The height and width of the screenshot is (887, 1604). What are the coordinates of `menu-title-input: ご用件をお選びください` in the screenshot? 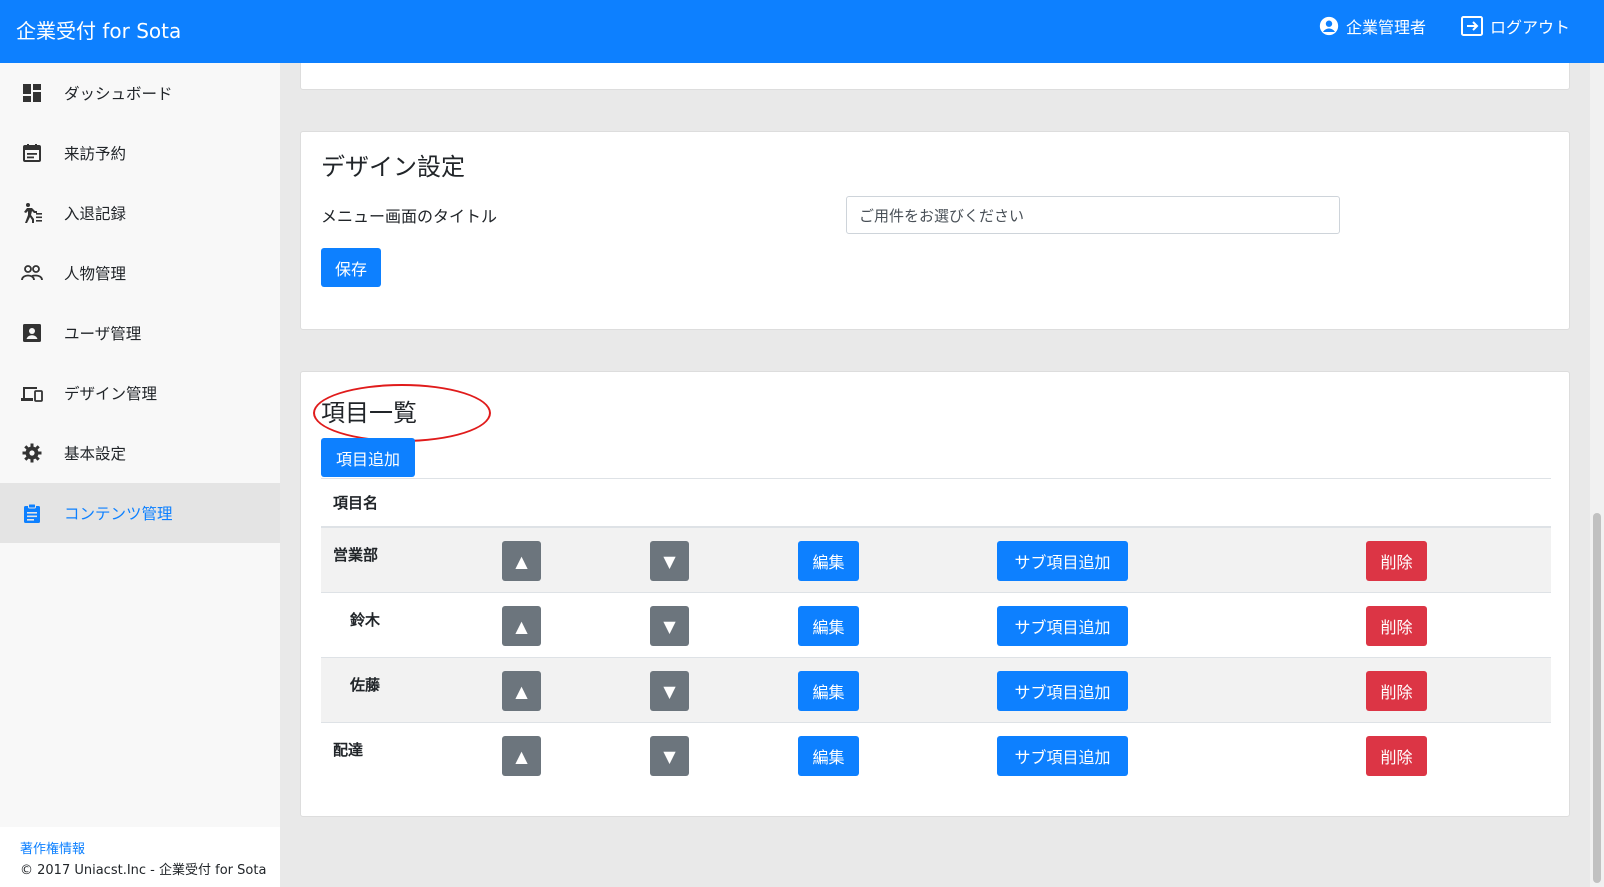 It's located at (1093, 215).